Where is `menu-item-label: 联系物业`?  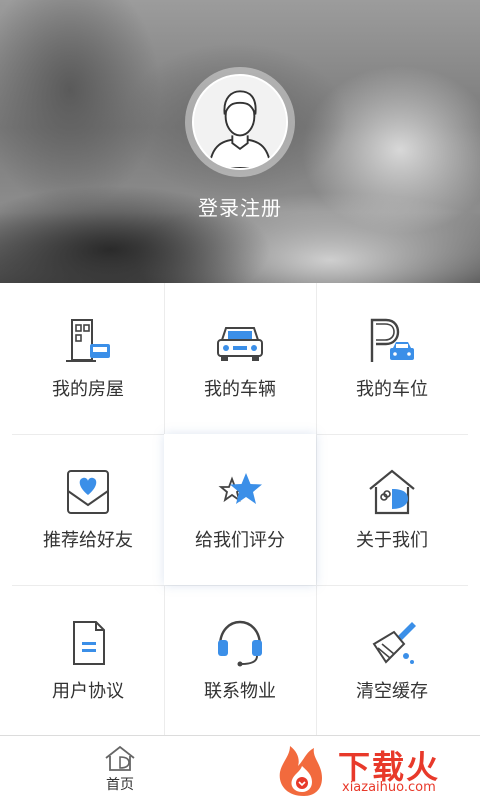
menu-item-label: 联系物业 is located at coordinates (240, 691).